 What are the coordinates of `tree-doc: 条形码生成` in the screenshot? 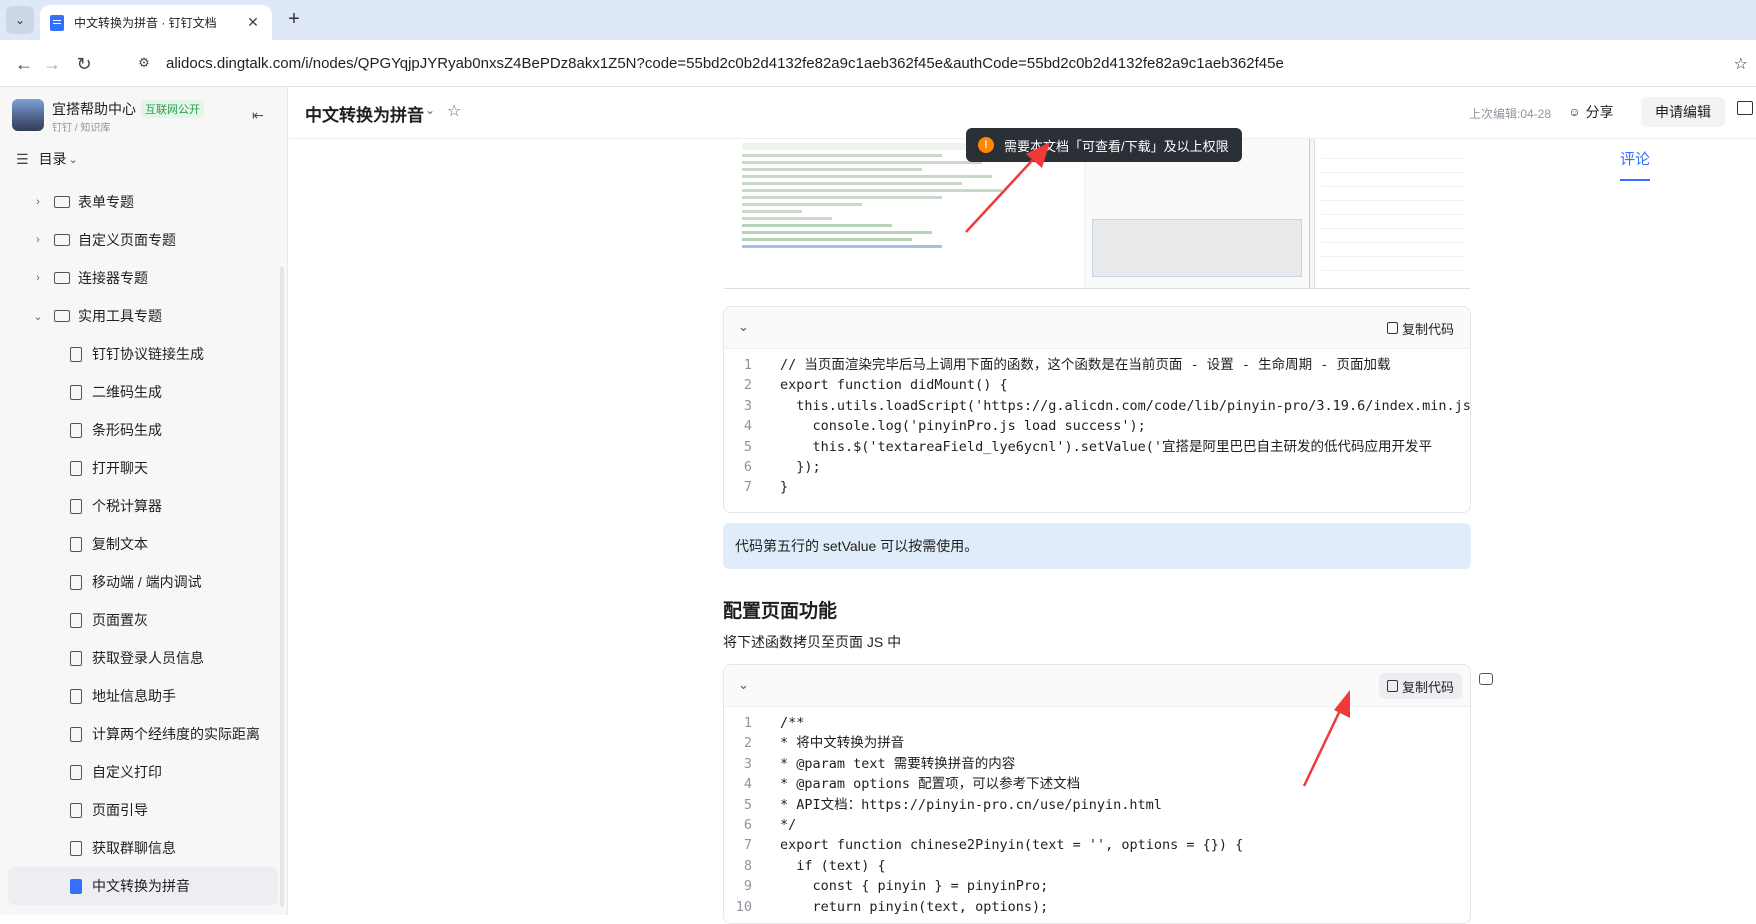 It's located at (143, 430).